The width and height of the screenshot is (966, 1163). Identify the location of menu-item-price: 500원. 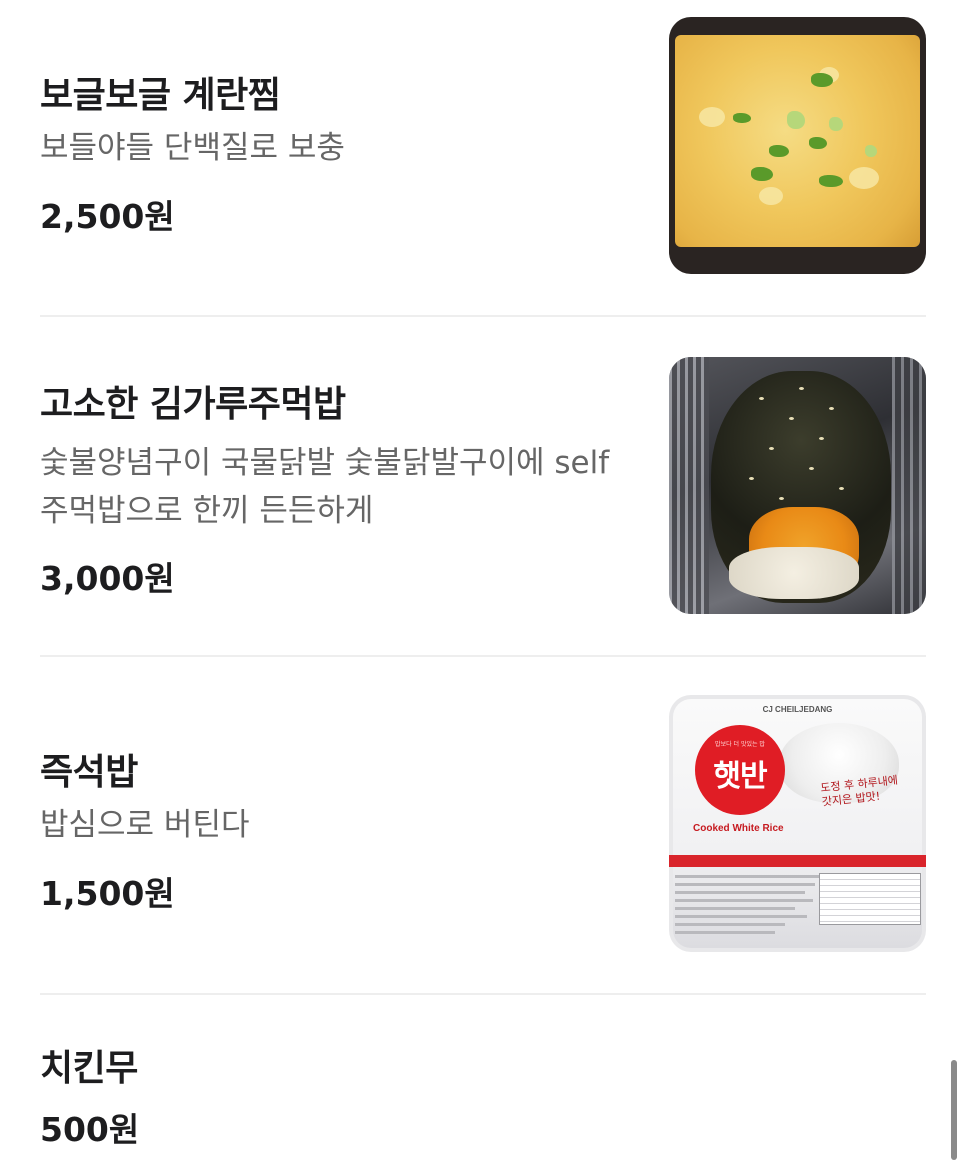
(90, 1129).